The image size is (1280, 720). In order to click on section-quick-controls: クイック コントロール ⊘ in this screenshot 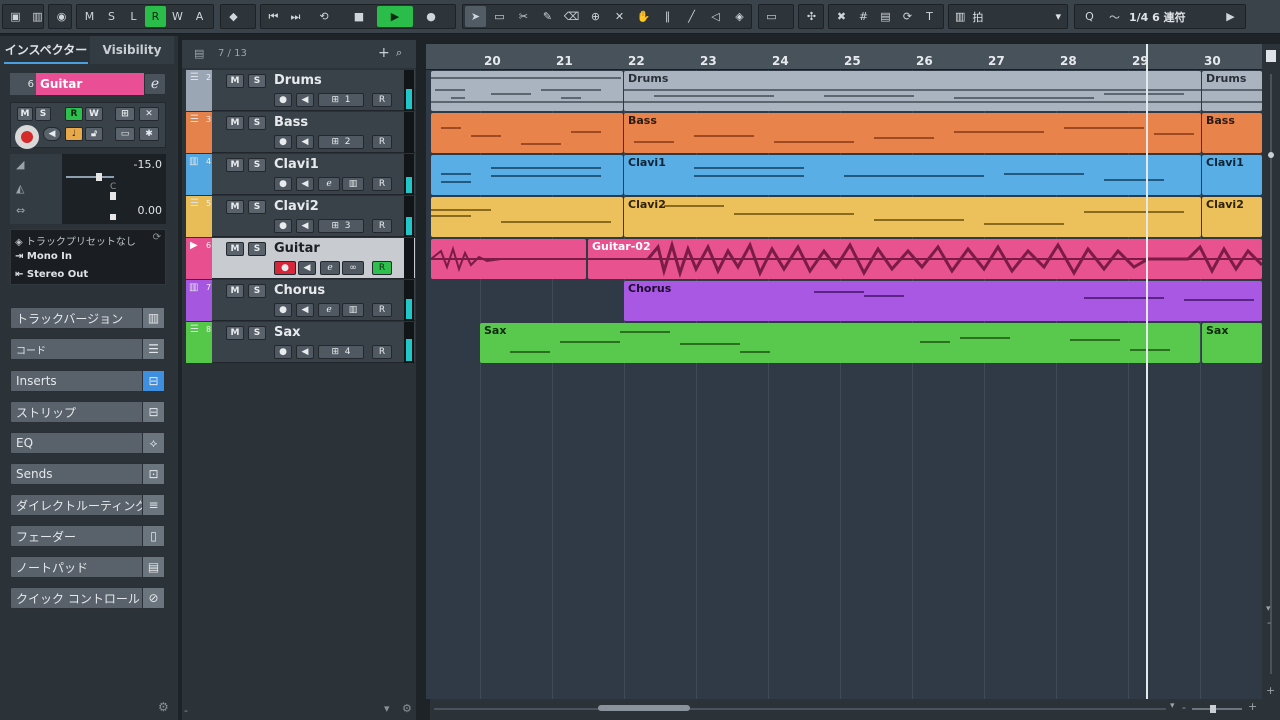, I will do `click(87, 598)`.